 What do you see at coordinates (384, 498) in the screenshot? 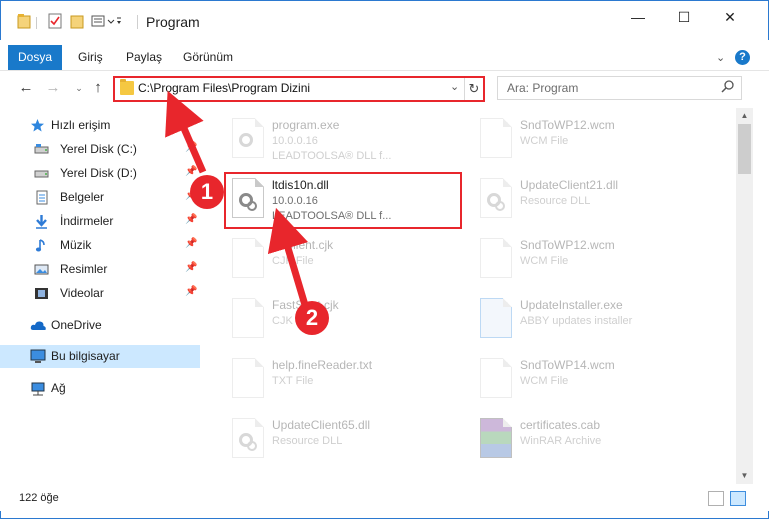
I see `status-bar: 122 öğe` at bounding box center [384, 498].